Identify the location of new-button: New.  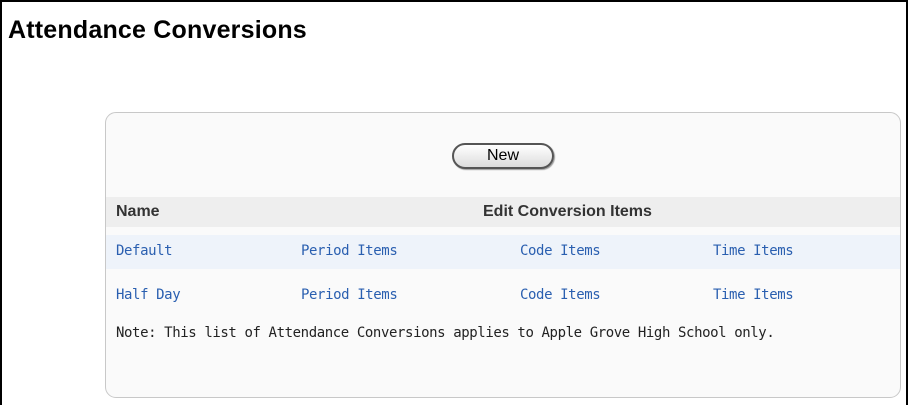
(503, 156).